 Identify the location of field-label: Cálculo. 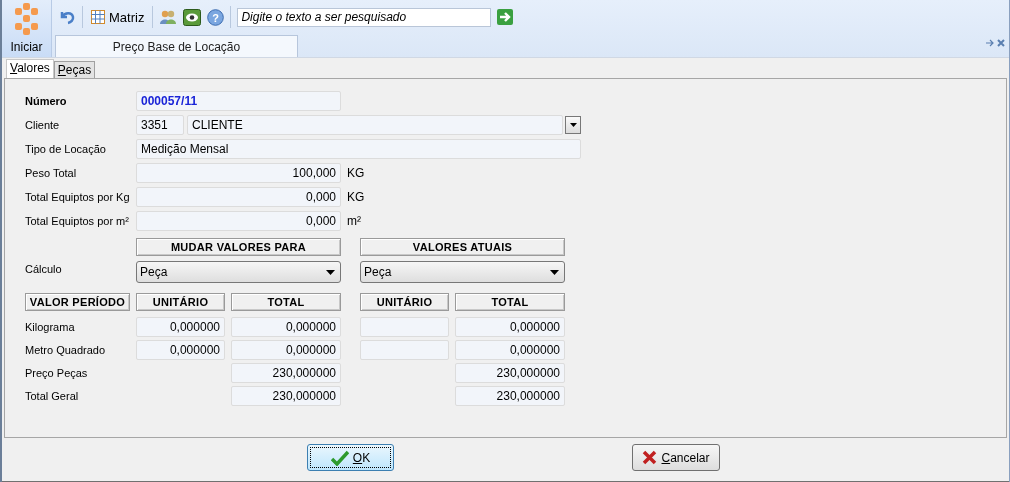
(44, 269).